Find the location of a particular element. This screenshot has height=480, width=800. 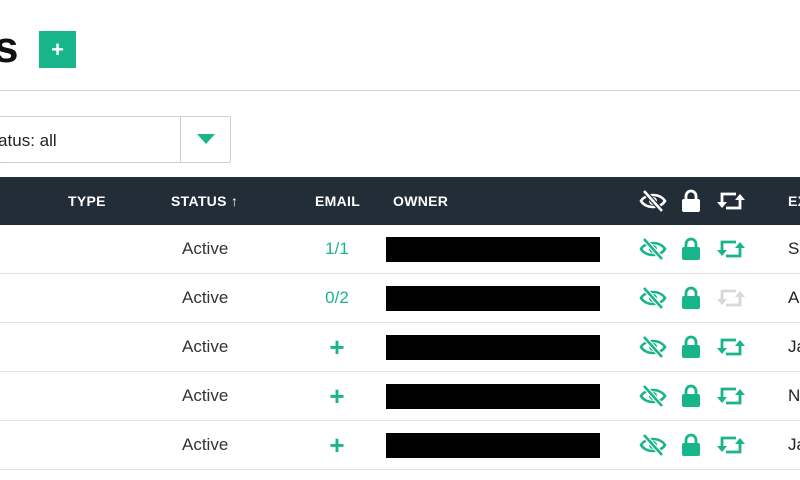

table-row: Active 1/1 Se is located at coordinates (400, 249).